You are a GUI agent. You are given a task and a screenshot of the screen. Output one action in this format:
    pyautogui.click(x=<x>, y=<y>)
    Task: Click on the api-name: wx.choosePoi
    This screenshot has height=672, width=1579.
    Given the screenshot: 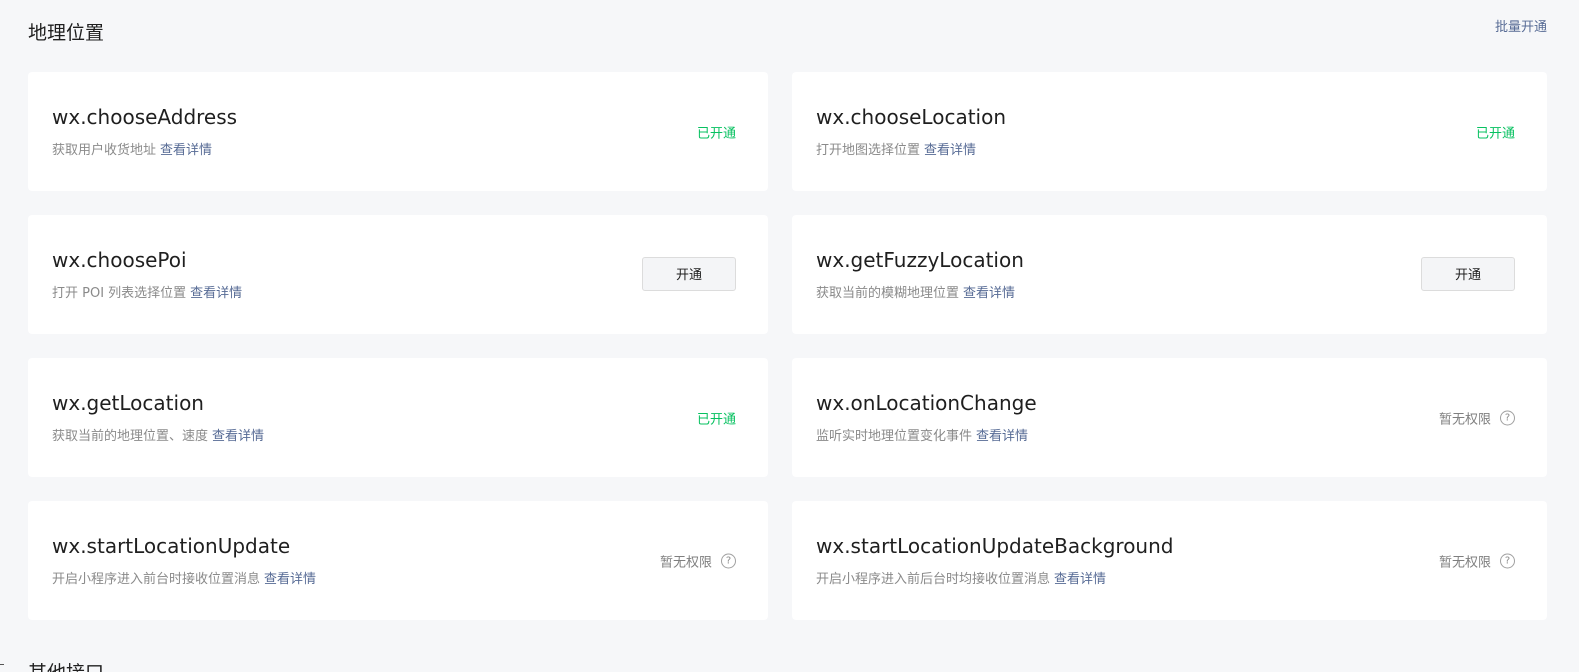 What is the action you would take?
    pyautogui.click(x=119, y=260)
    